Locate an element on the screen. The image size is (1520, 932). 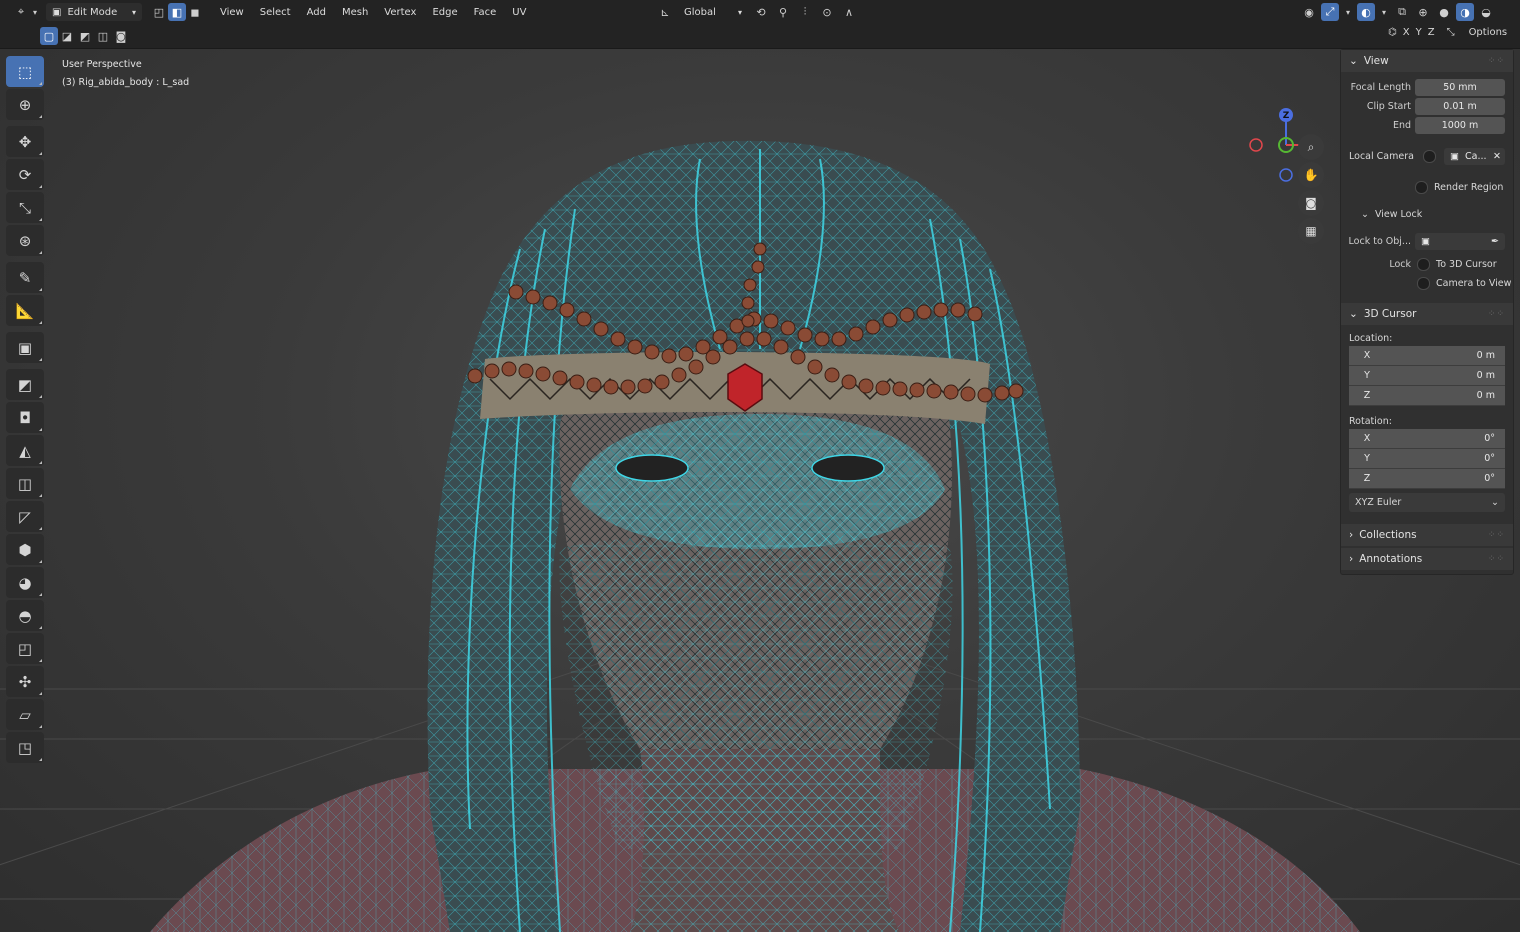
lock-object-field: ▣ ✒ is located at coordinates (1460, 241).